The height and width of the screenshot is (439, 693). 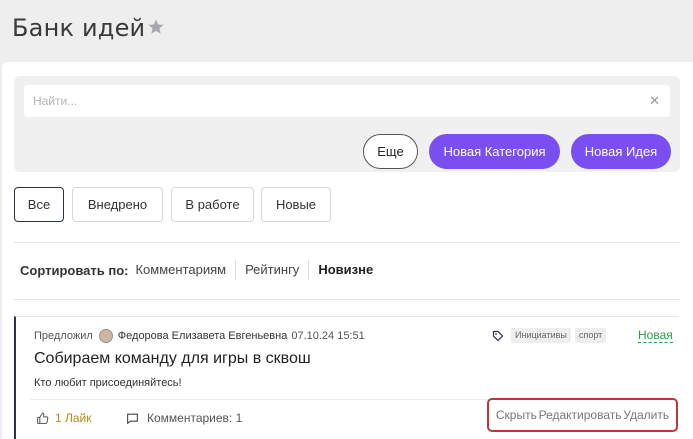 I want to click on thumbs-up-icon, so click(x=43, y=418).